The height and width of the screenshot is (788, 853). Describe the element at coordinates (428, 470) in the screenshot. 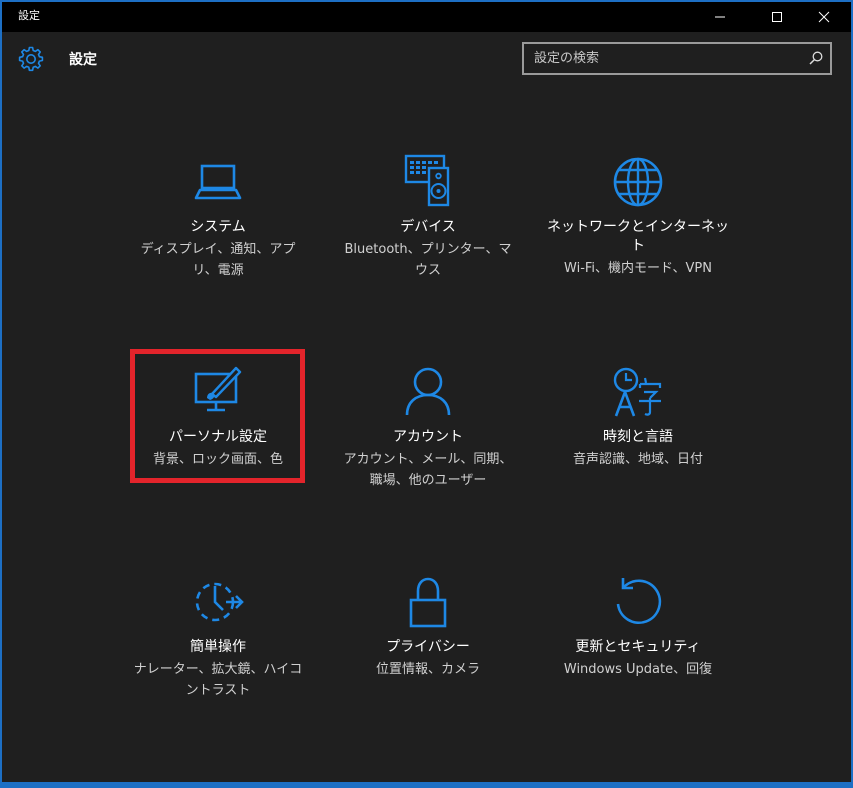

I see `tile-description: アカウント、メール、同期、職場、他のユーザー` at that location.